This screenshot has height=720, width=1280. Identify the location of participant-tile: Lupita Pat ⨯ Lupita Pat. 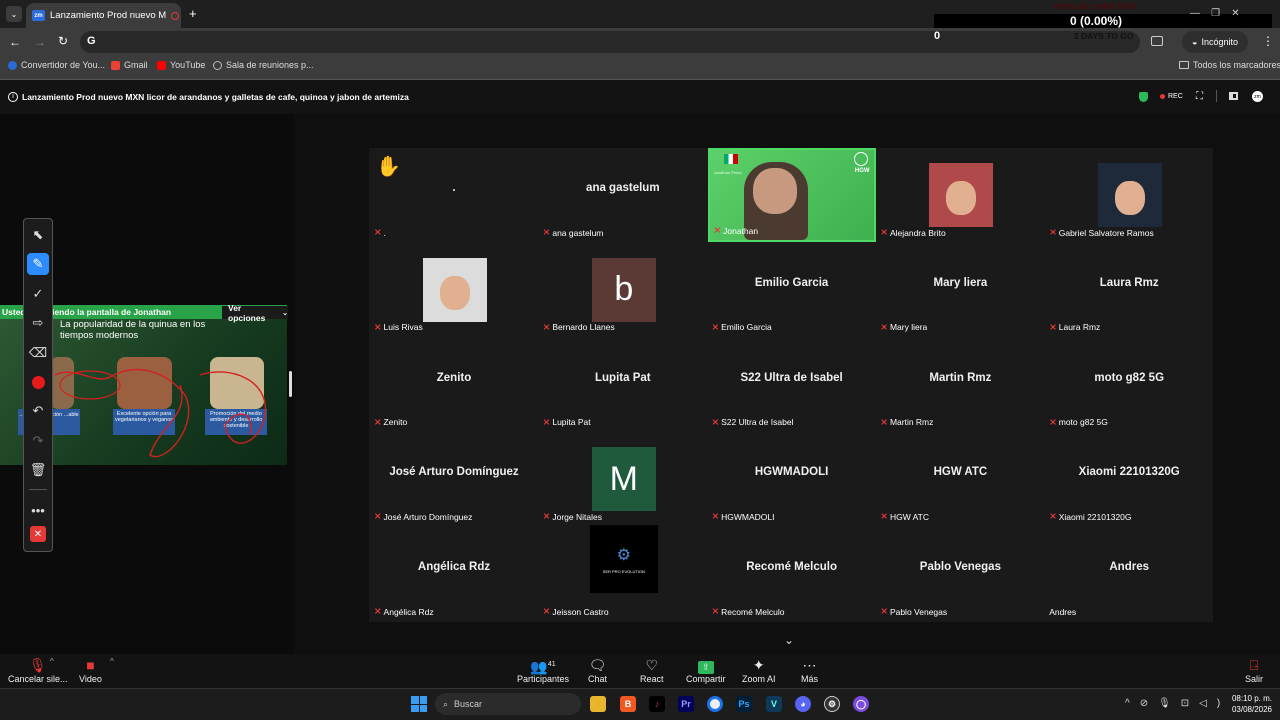
(623, 385).